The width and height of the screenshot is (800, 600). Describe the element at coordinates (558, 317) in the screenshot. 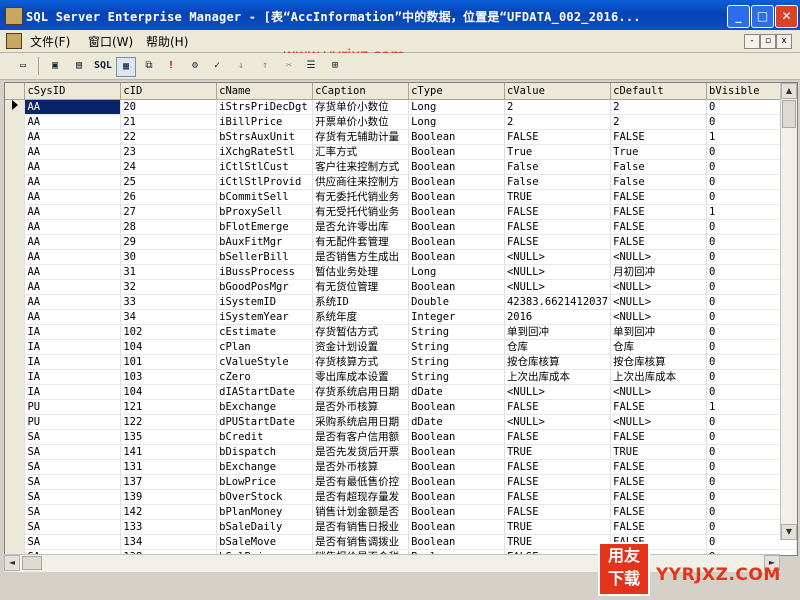

I see `grid-cell-cvalue: 2016` at that location.